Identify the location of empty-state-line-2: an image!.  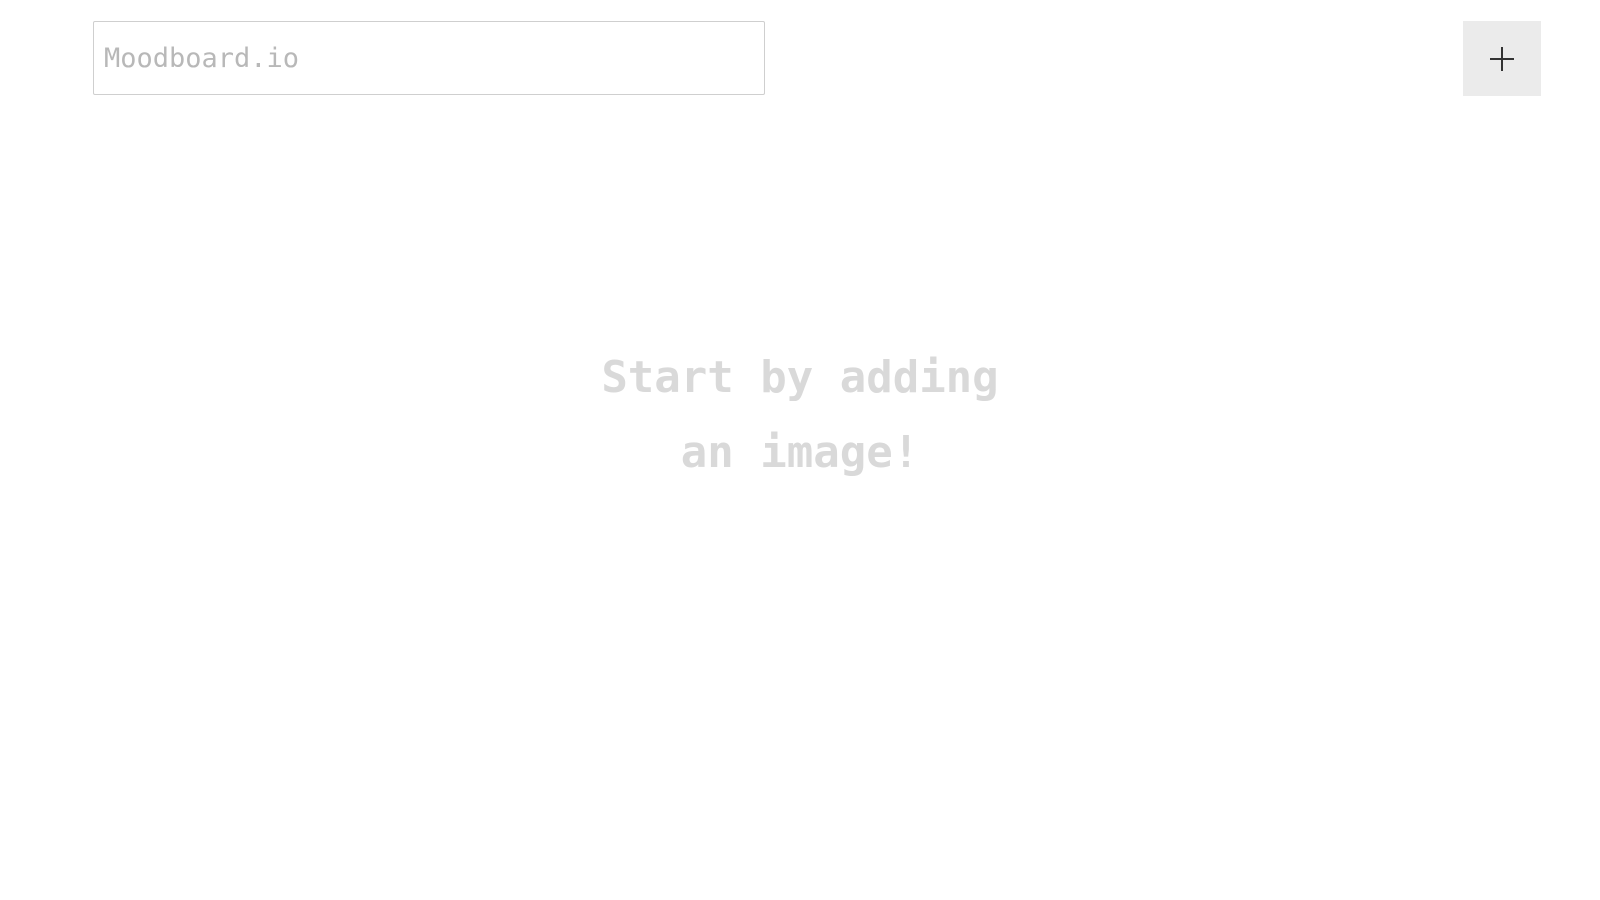
(800, 452).